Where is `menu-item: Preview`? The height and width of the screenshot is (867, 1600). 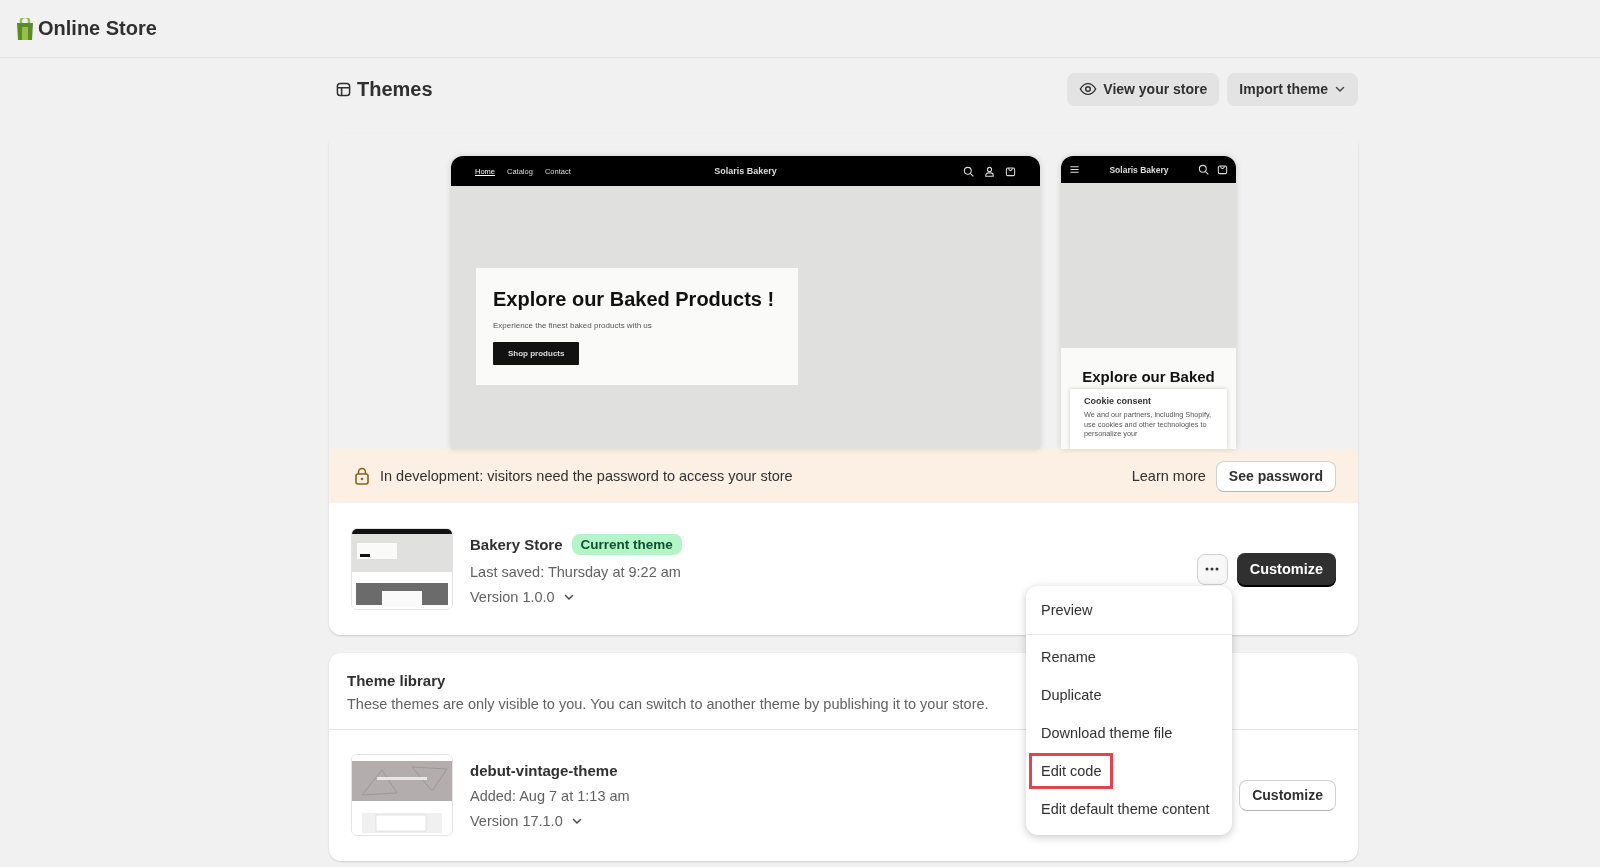 menu-item: Preview is located at coordinates (1067, 610).